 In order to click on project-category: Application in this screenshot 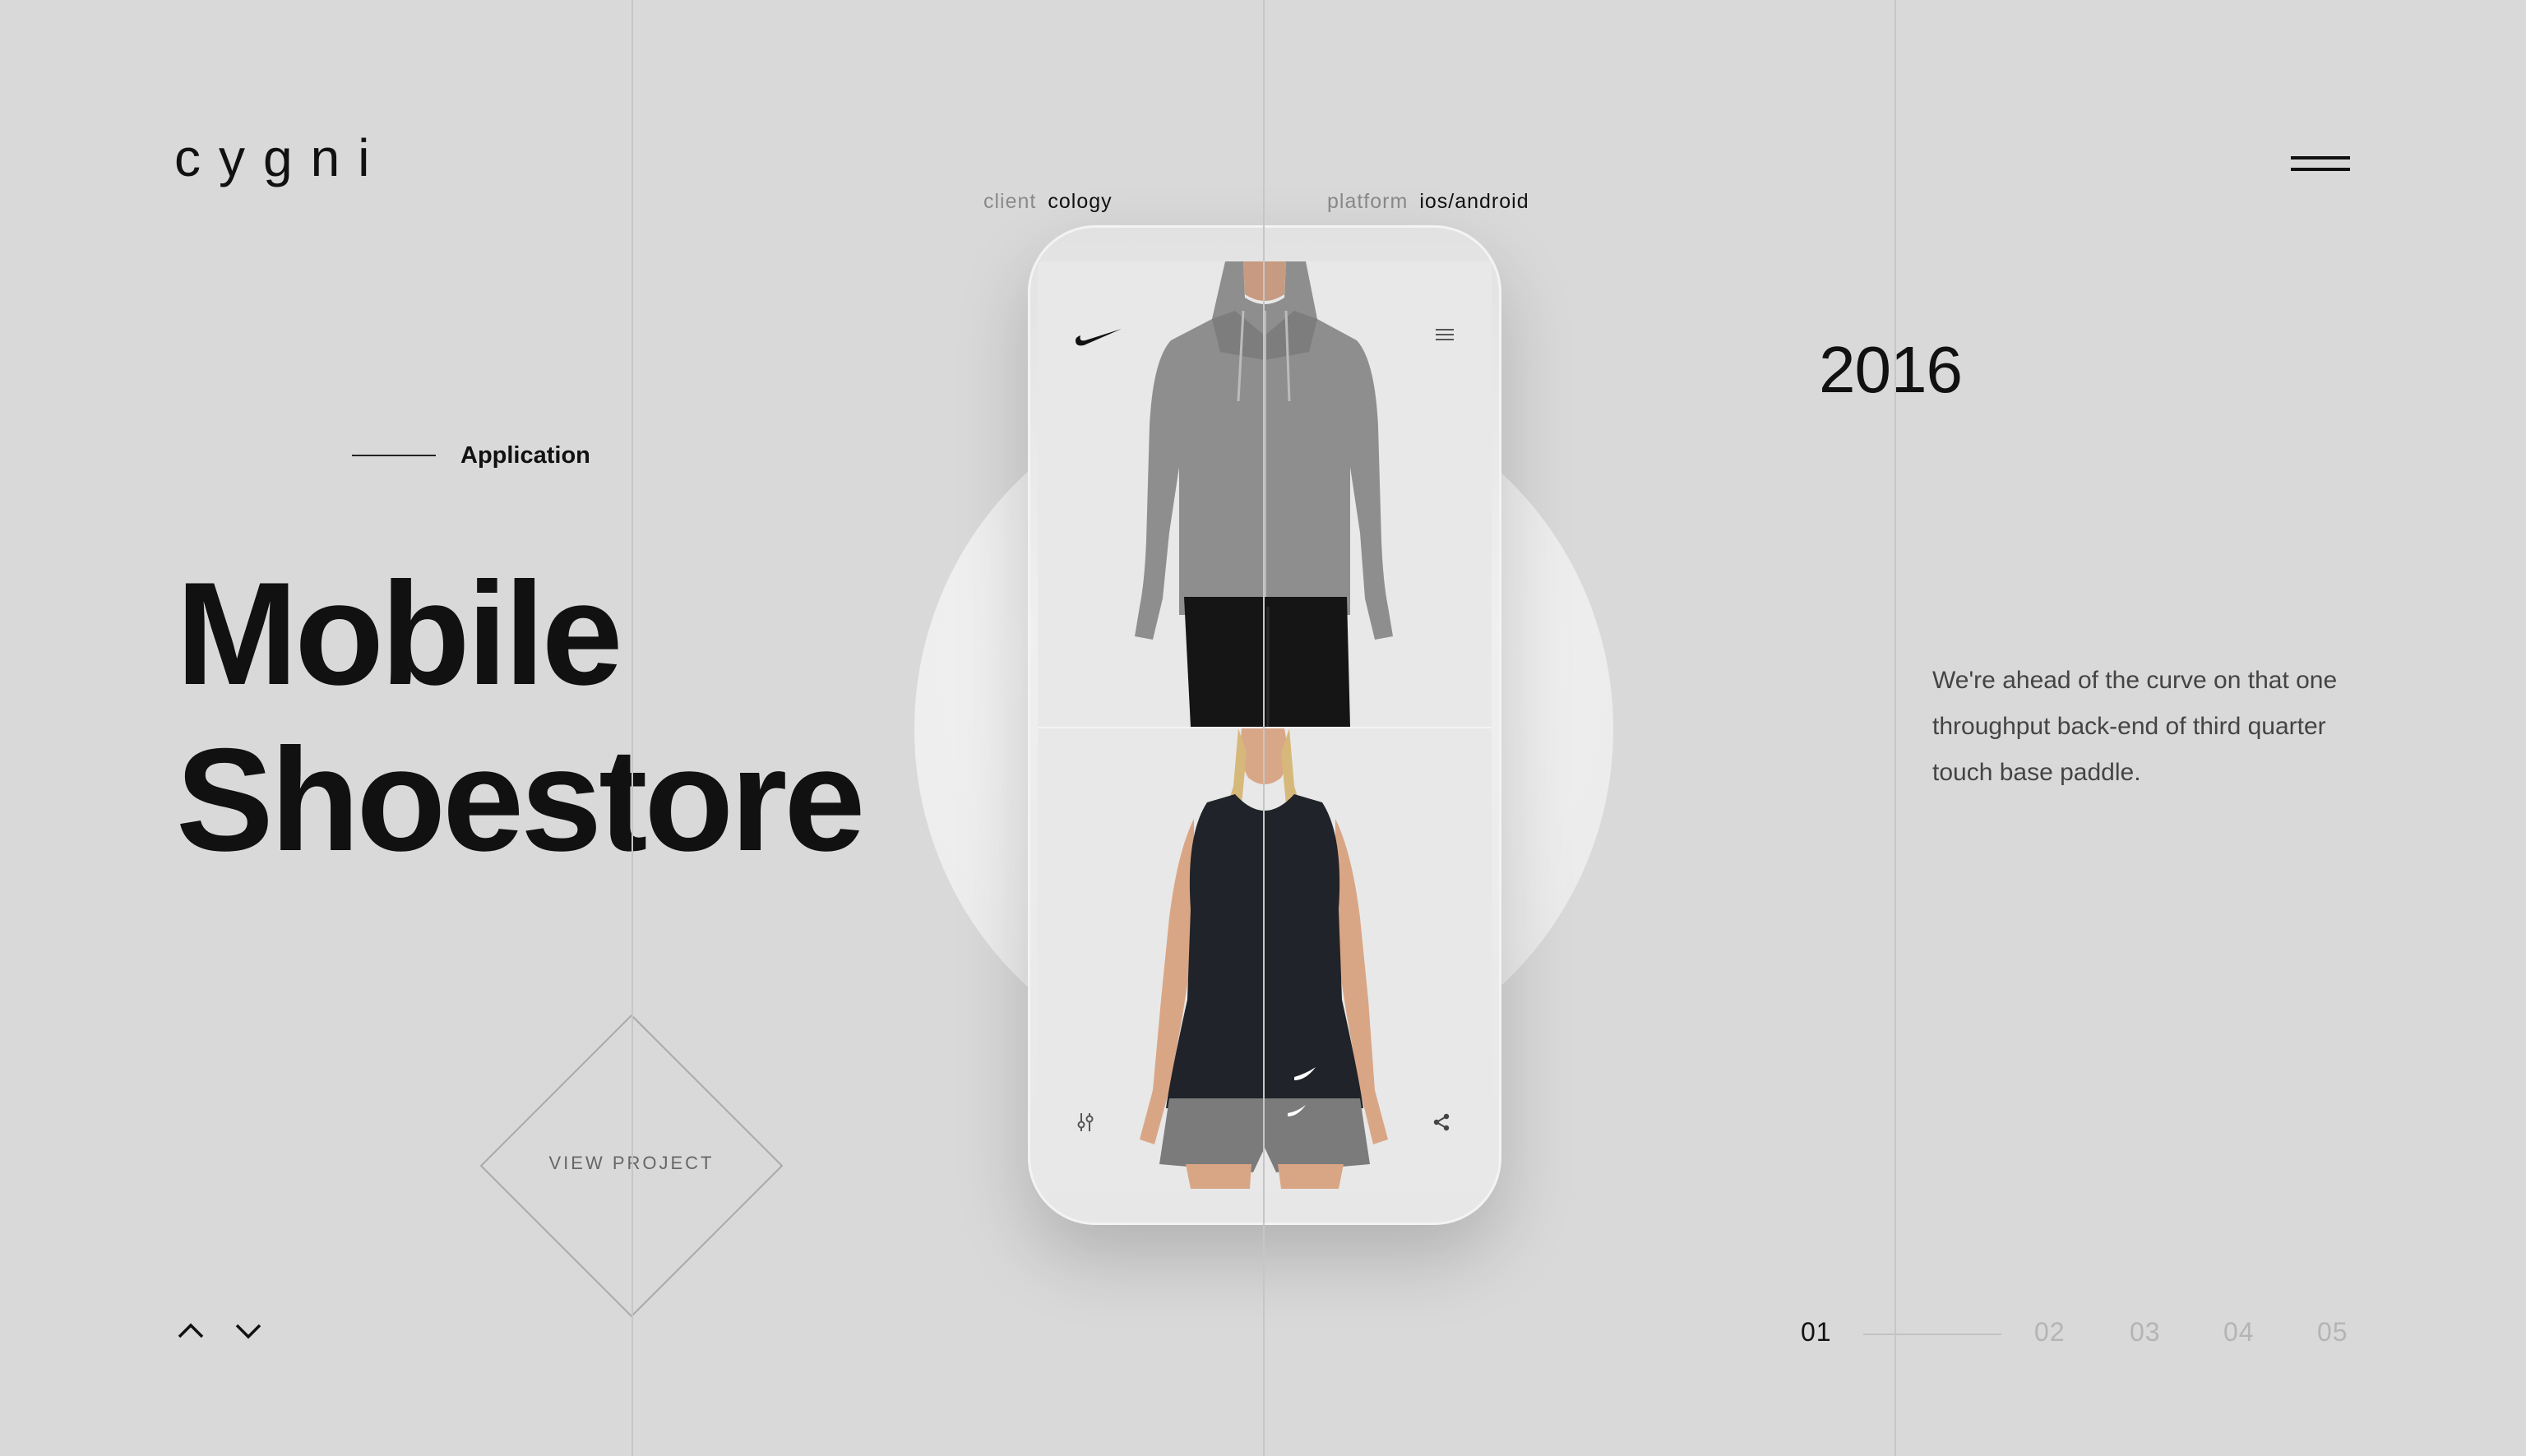, I will do `click(471, 455)`.